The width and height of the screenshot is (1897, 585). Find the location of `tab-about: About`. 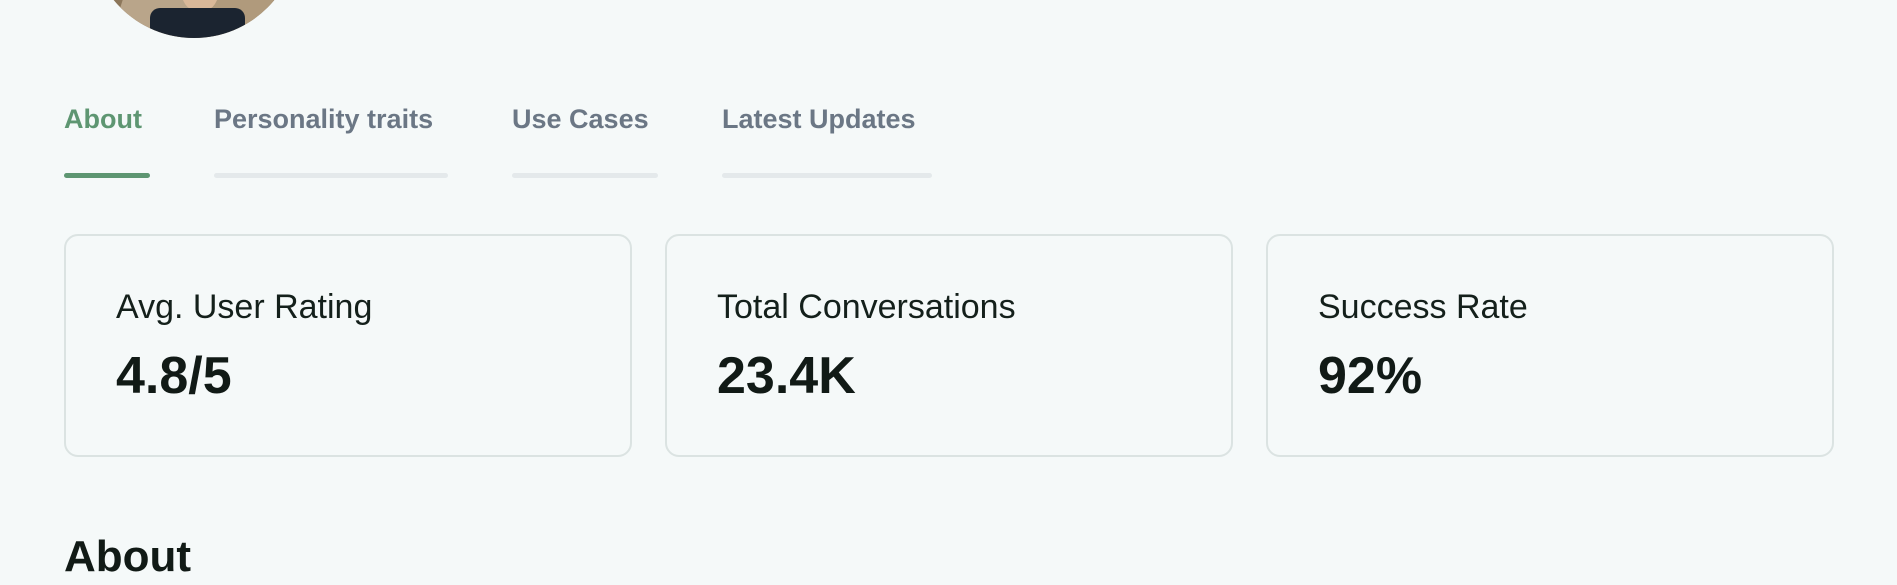

tab-about: About is located at coordinates (107, 141).